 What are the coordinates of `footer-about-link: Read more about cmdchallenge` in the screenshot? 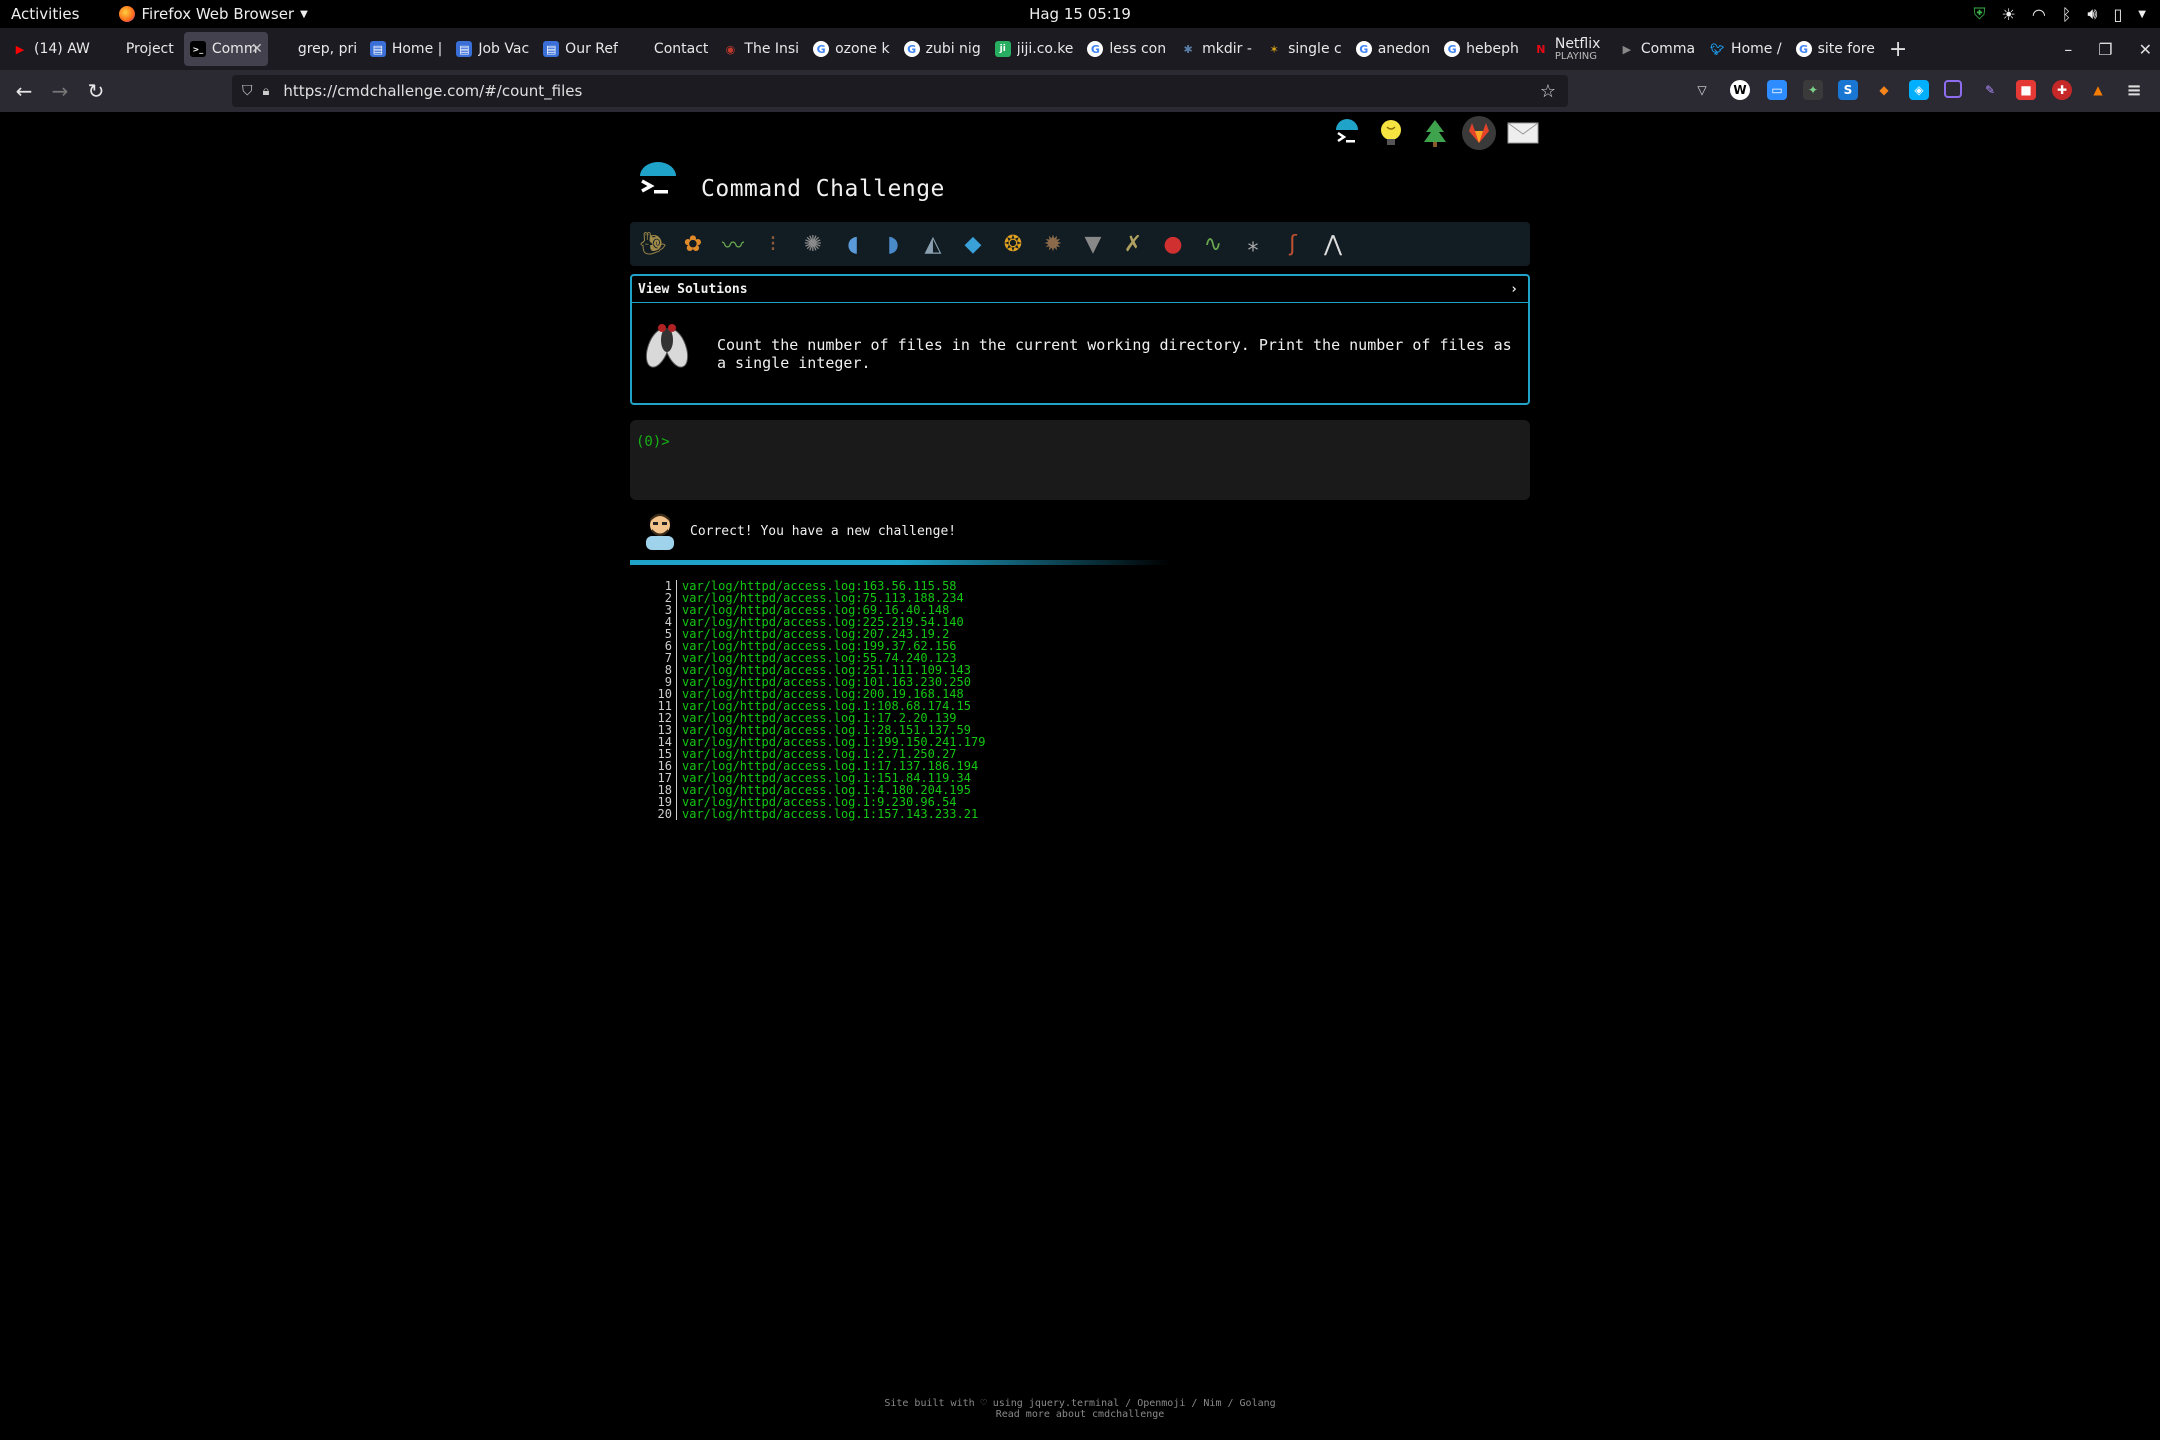 It's located at (1080, 1414).